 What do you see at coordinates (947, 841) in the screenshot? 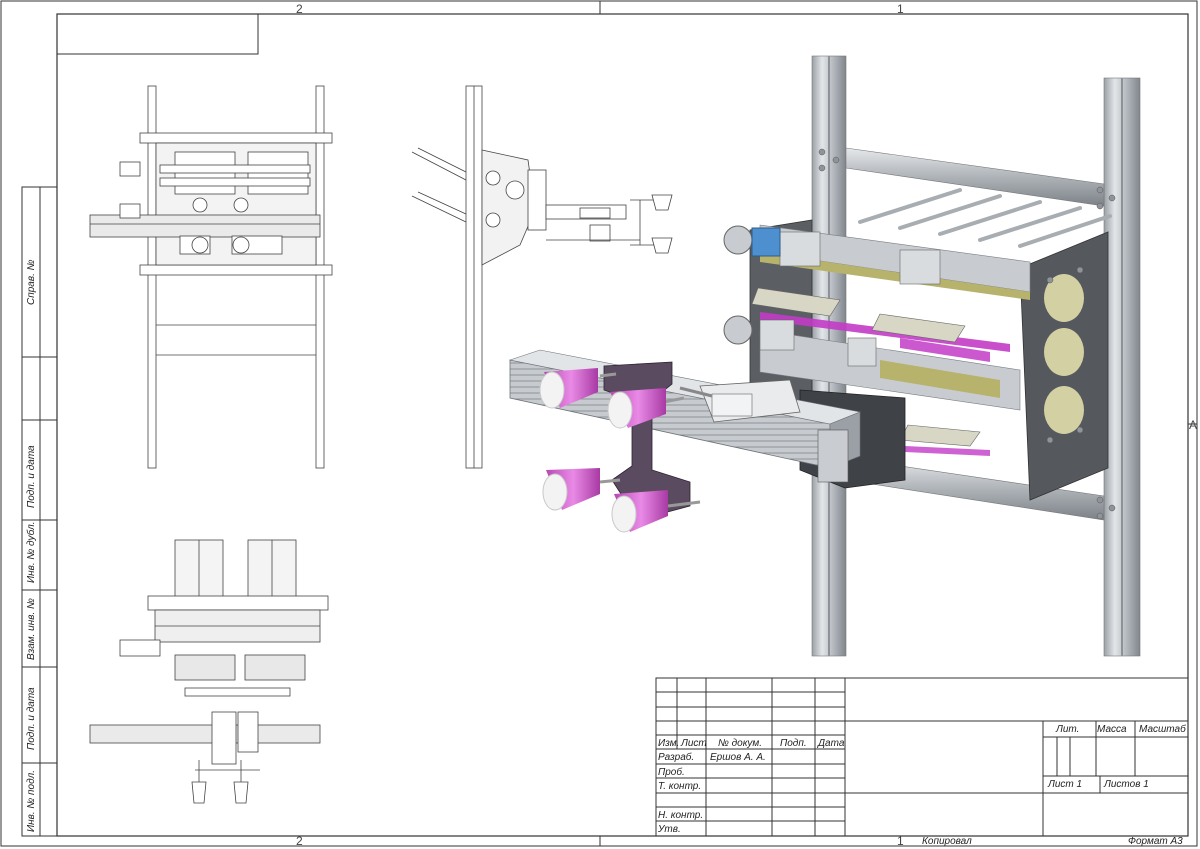
I see `footer-kopiroval: Копировал` at bounding box center [947, 841].